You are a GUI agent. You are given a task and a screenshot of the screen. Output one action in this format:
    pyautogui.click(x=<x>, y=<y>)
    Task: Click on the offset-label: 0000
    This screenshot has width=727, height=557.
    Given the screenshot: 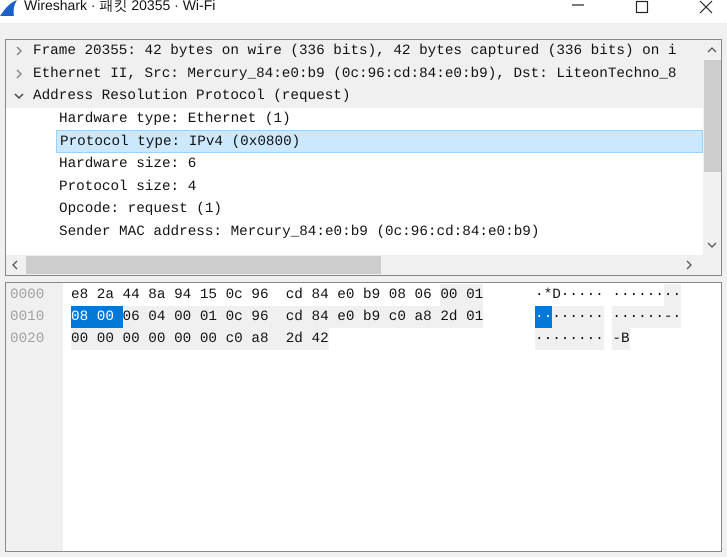 What is the action you would take?
    pyautogui.click(x=28, y=295)
    